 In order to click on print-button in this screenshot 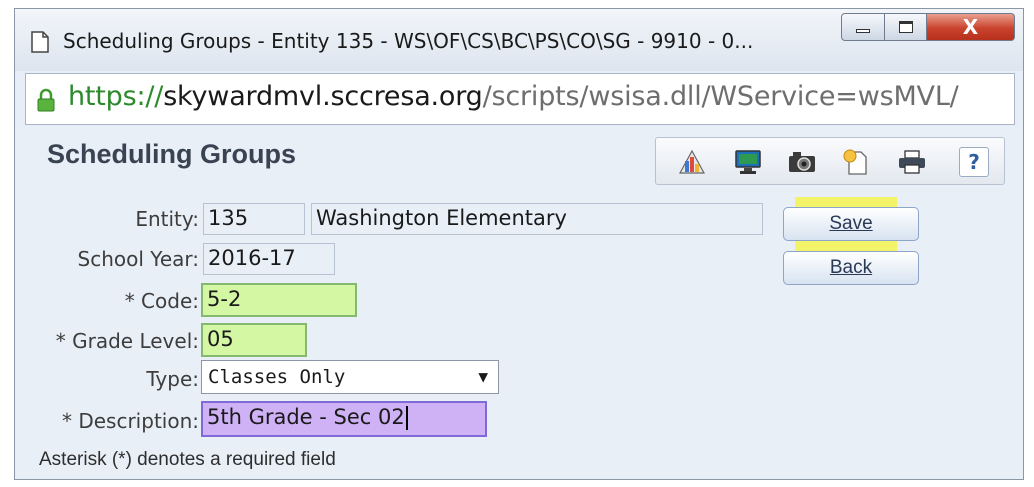, I will do `click(912, 162)`.